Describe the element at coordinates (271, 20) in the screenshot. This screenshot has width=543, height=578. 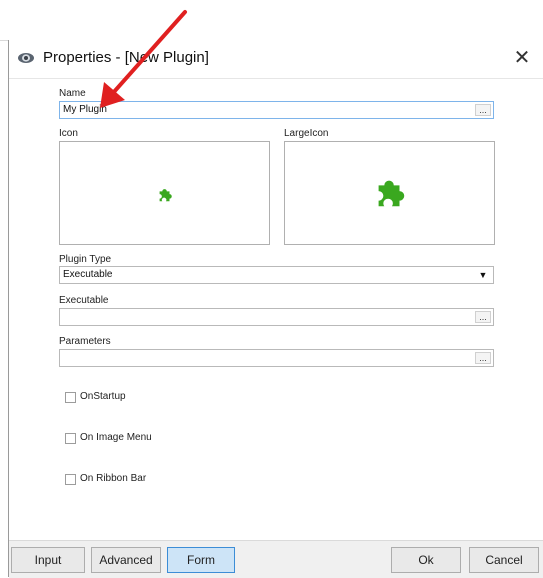
I see `background-window-strip` at that location.